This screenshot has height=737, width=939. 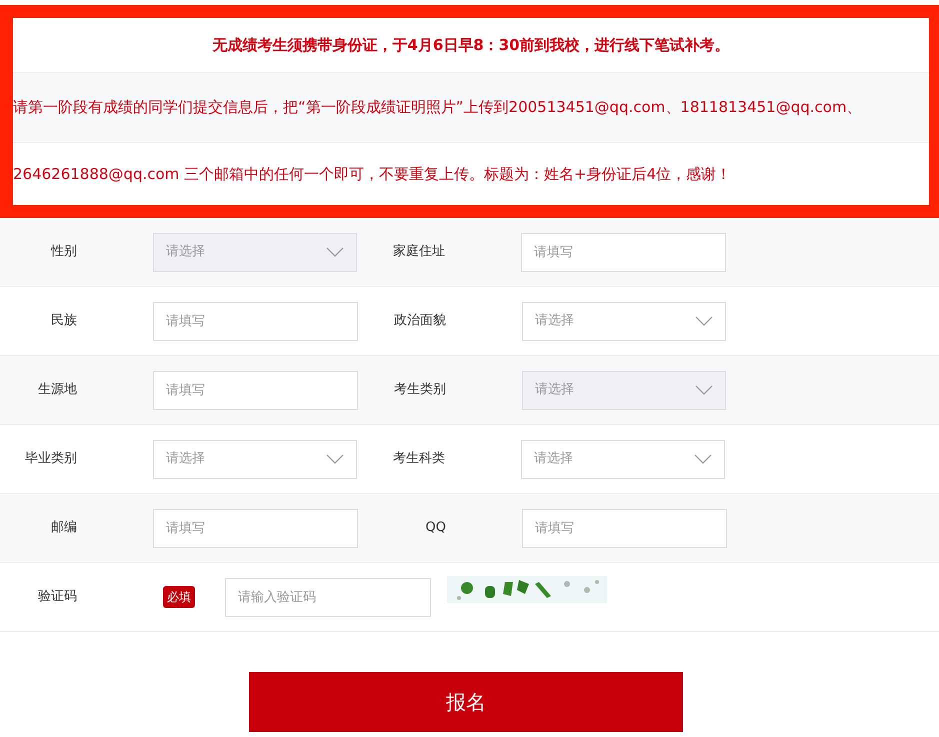 What do you see at coordinates (328, 597) in the screenshot?
I see `captcha-input: 请输入验证码` at bounding box center [328, 597].